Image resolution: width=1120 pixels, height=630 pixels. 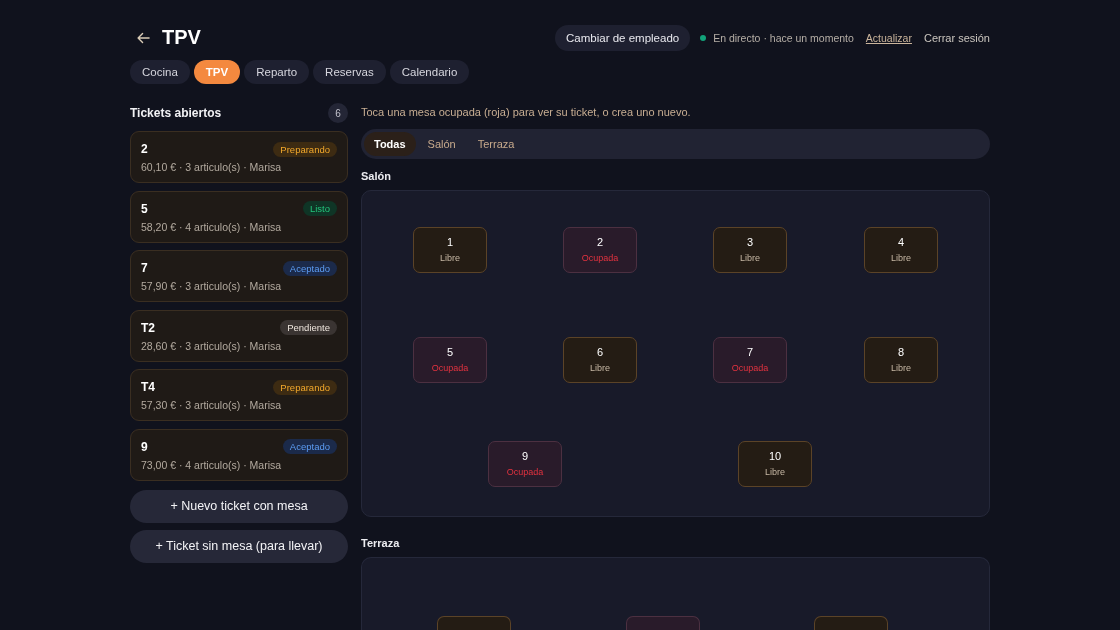 I want to click on ticket-card: 2 Preparando 60,10 € · 3 articulo(s) · Marisa, so click(x=239, y=157).